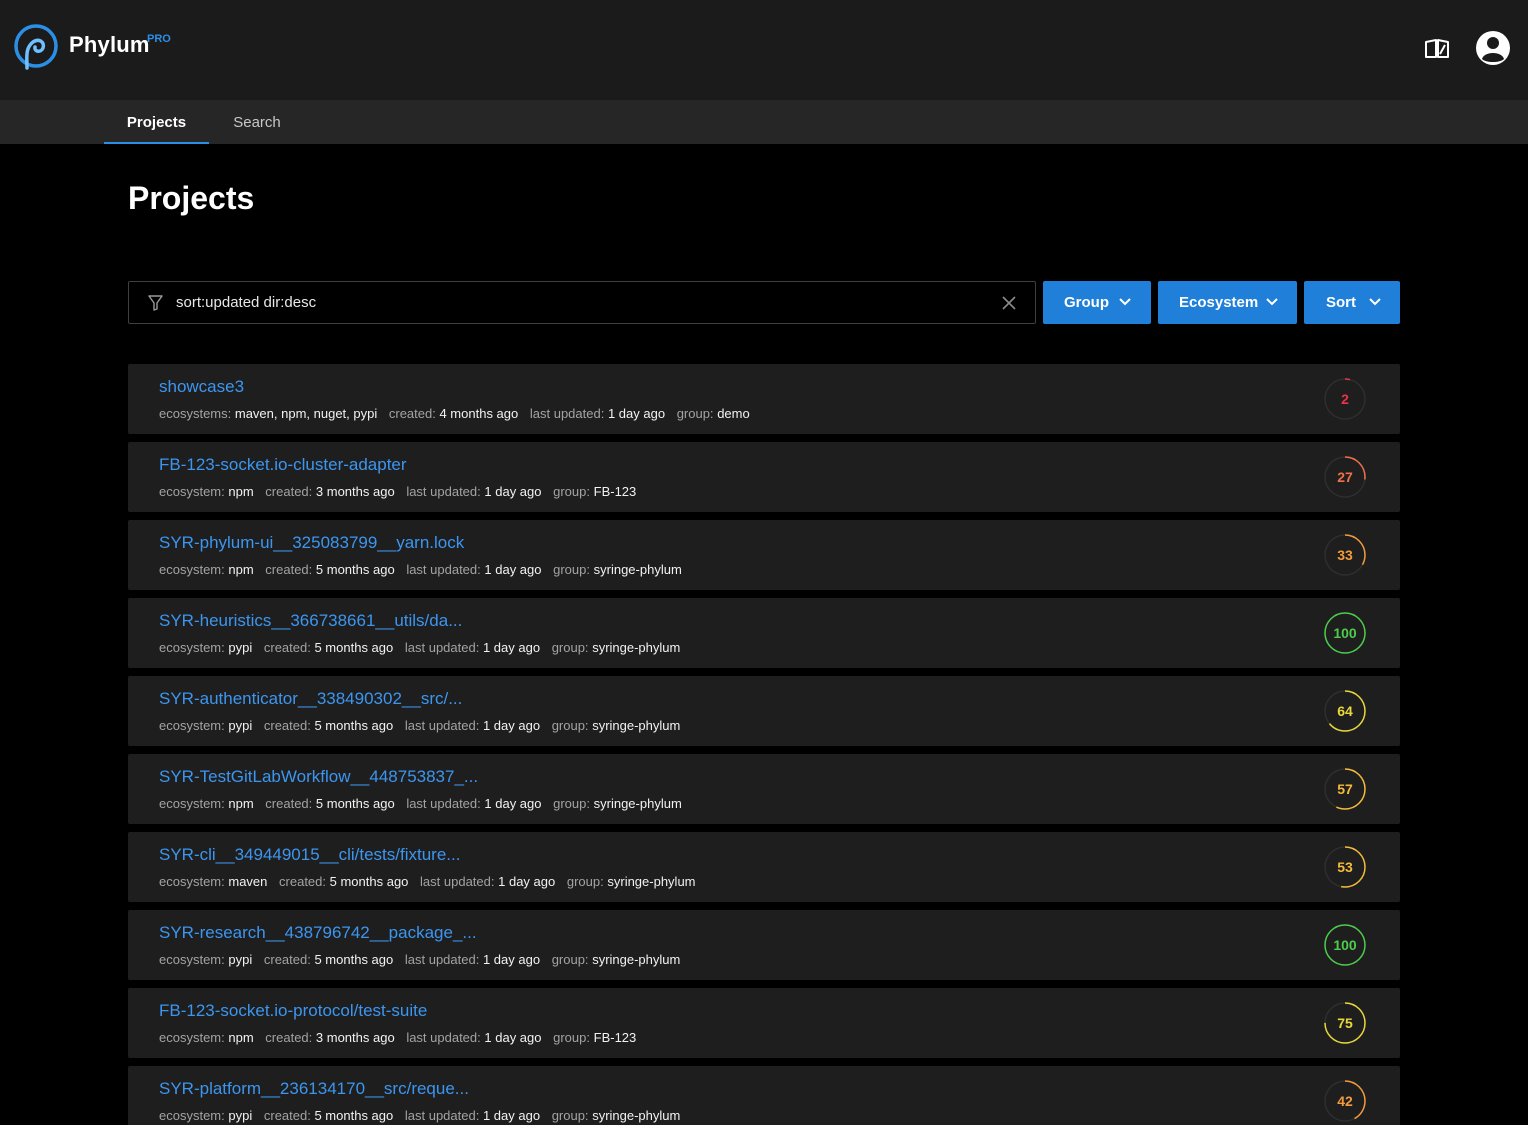  I want to click on ecosystem-dropdown-button: Ecosystem, so click(1227, 302).